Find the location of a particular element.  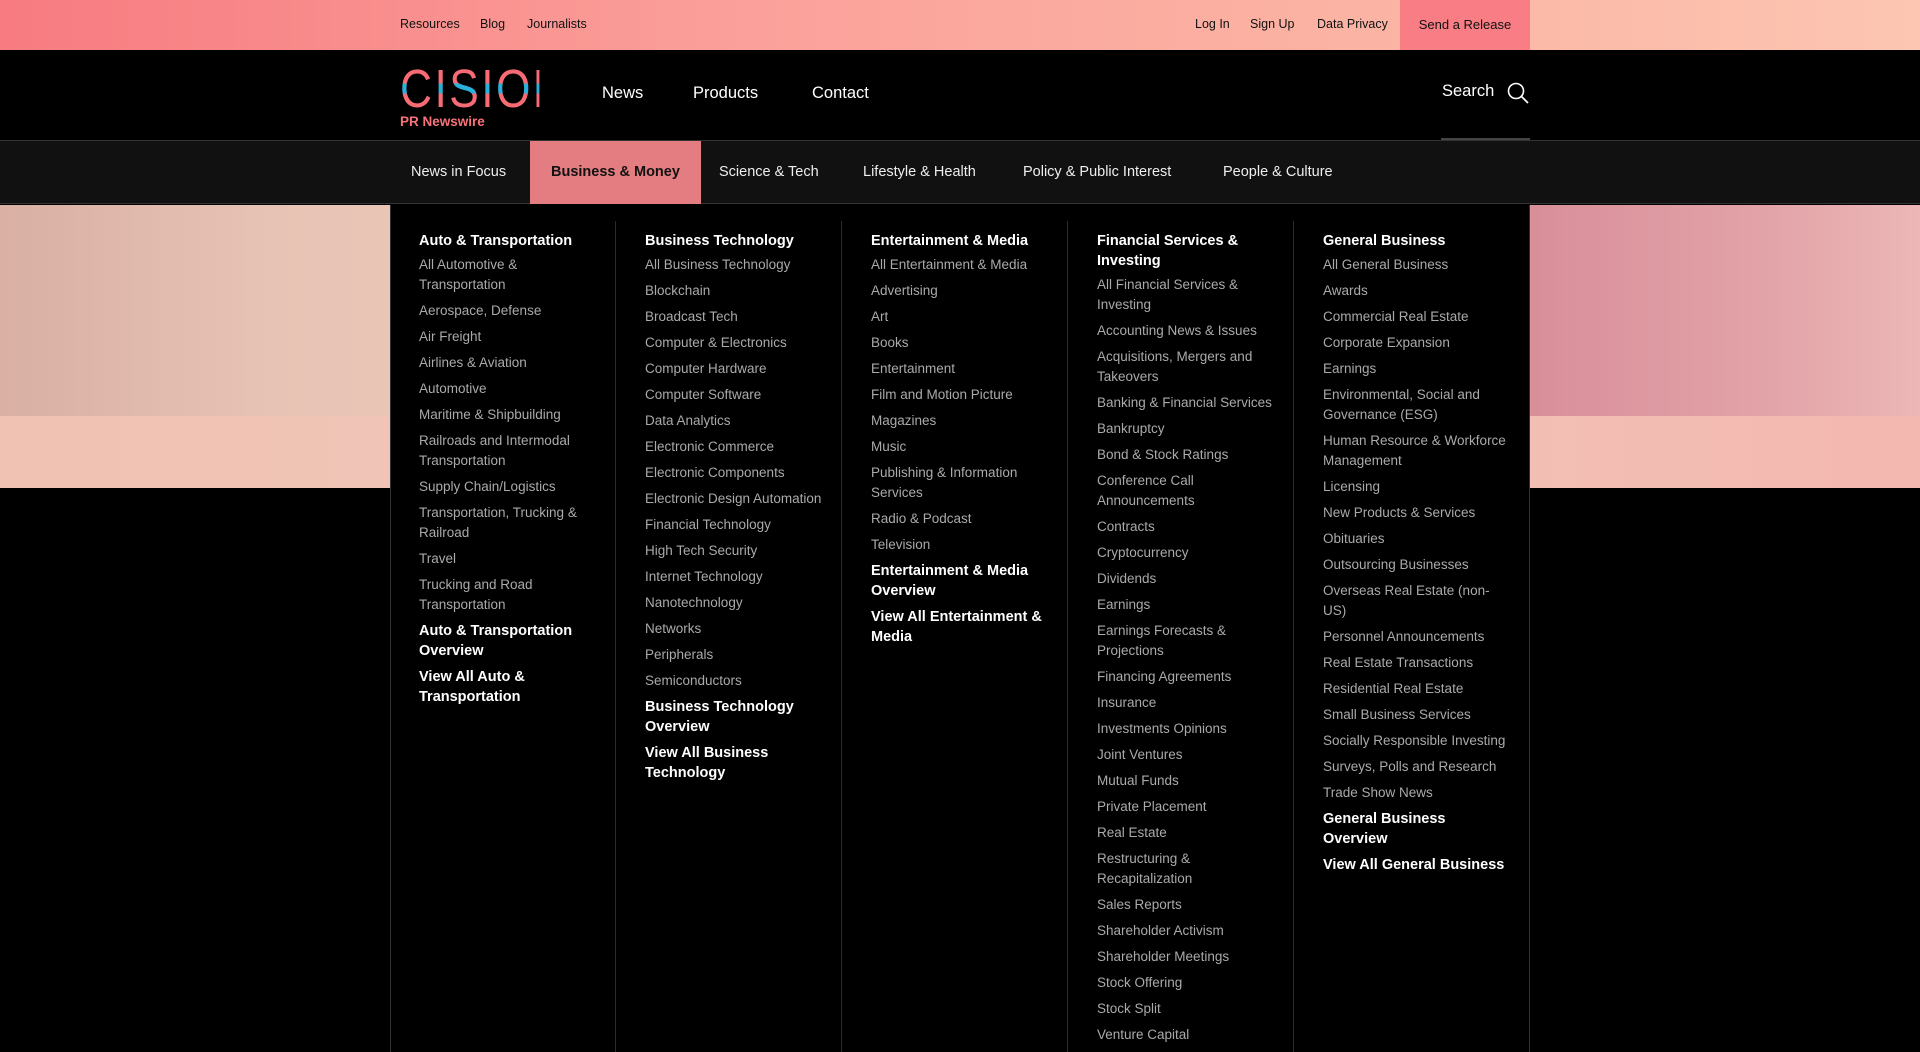

menu-item-link: Commercial Real Estate is located at coordinates (1417, 317).